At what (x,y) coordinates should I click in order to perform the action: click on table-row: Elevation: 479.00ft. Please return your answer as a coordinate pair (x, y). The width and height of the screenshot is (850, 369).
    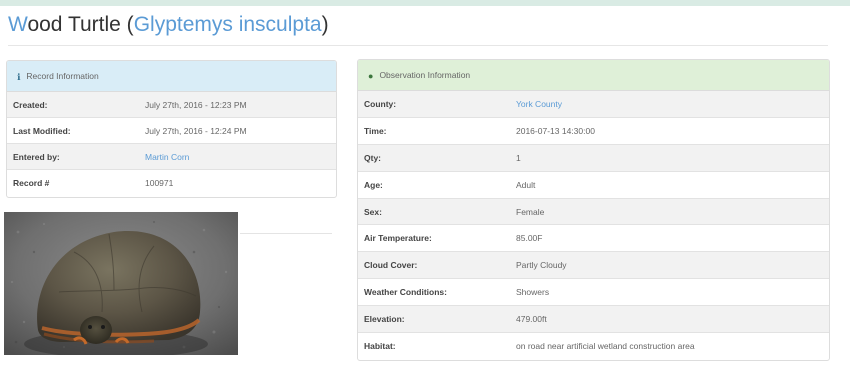
    Looking at the image, I should click on (593, 319).